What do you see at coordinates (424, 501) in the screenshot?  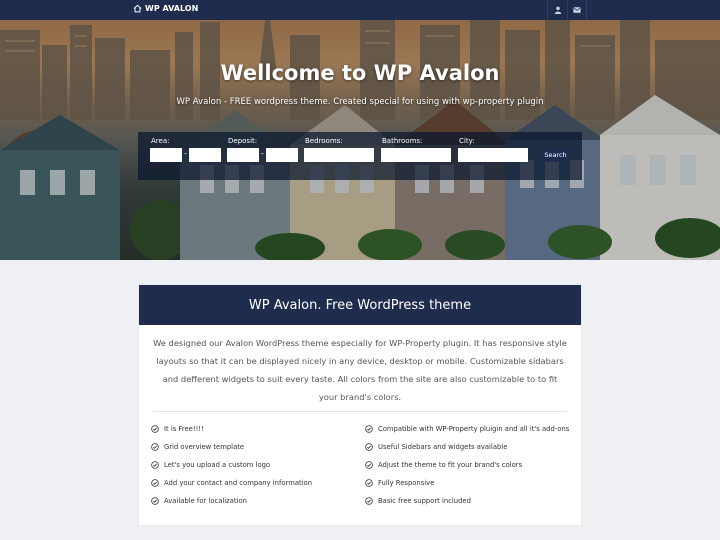 I see `feature-label: Basic free support included` at bounding box center [424, 501].